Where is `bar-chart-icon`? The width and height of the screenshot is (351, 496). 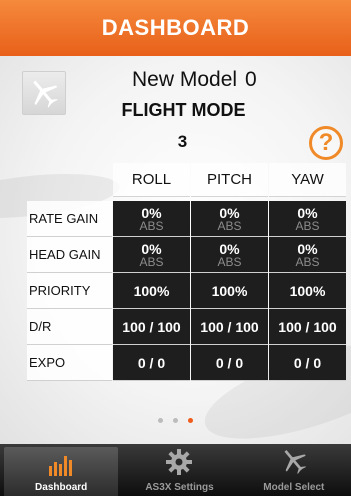
bar-chart-icon is located at coordinates (61, 467).